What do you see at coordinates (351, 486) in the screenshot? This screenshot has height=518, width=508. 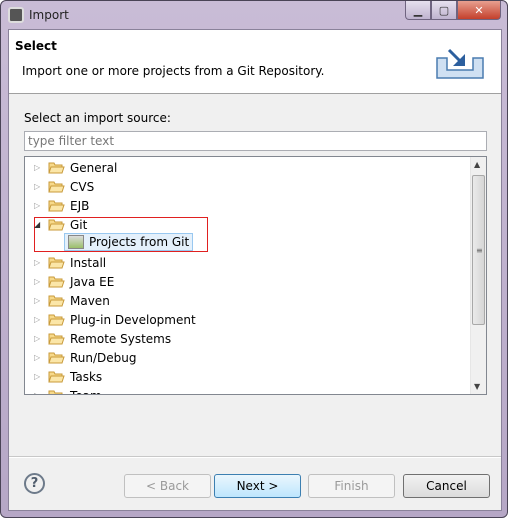 I see `finish-button: Finish` at bounding box center [351, 486].